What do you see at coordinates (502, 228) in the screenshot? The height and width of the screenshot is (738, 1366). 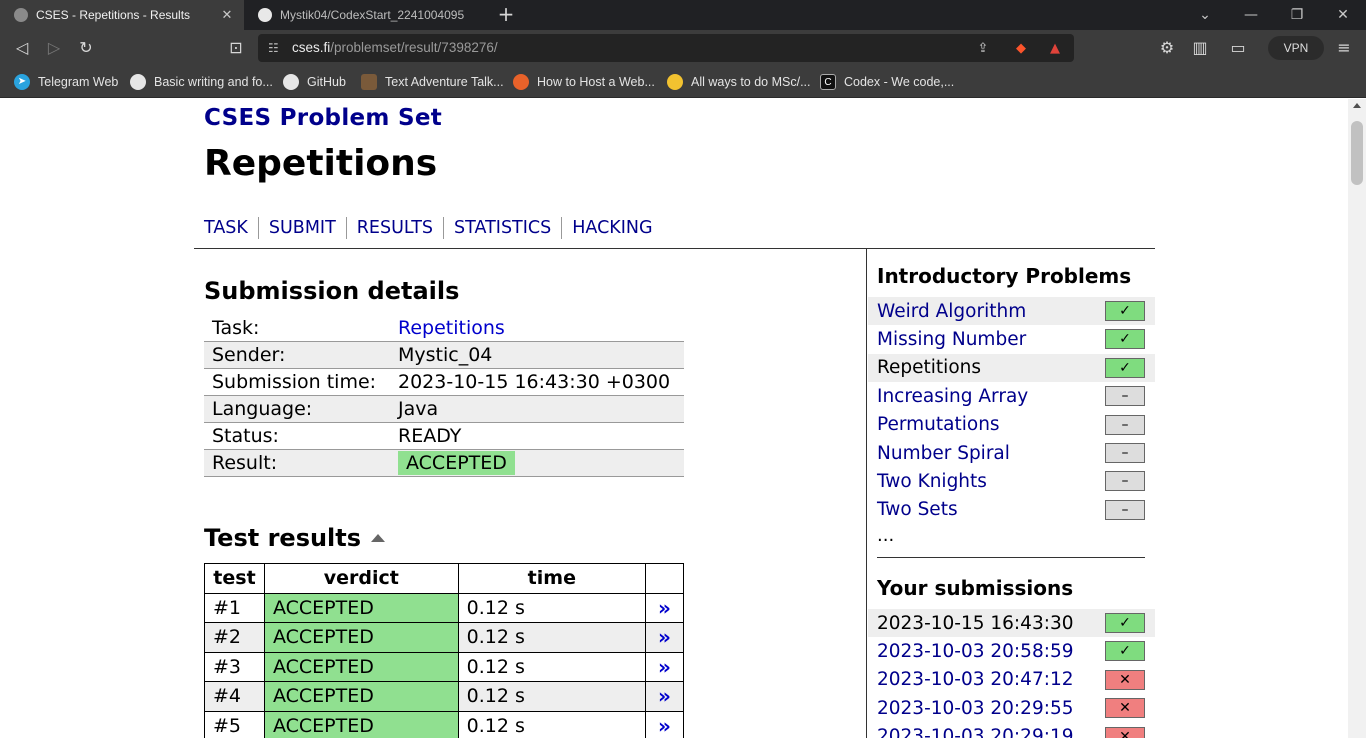 I see `nav-statistics: STATISTICS` at bounding box center [502, 228].